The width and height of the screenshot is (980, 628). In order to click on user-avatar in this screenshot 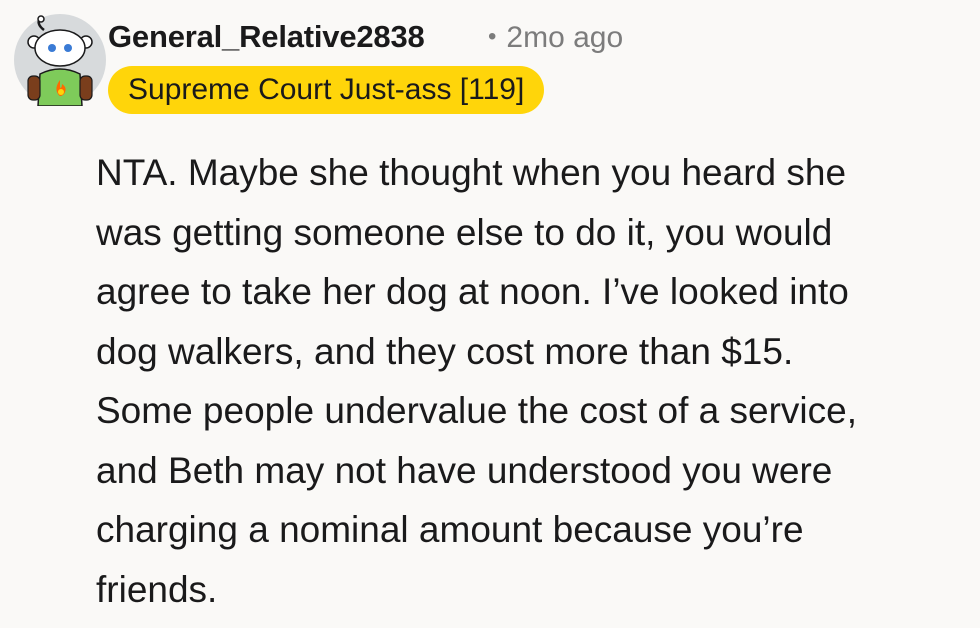, I will do `click(60, 60)`.